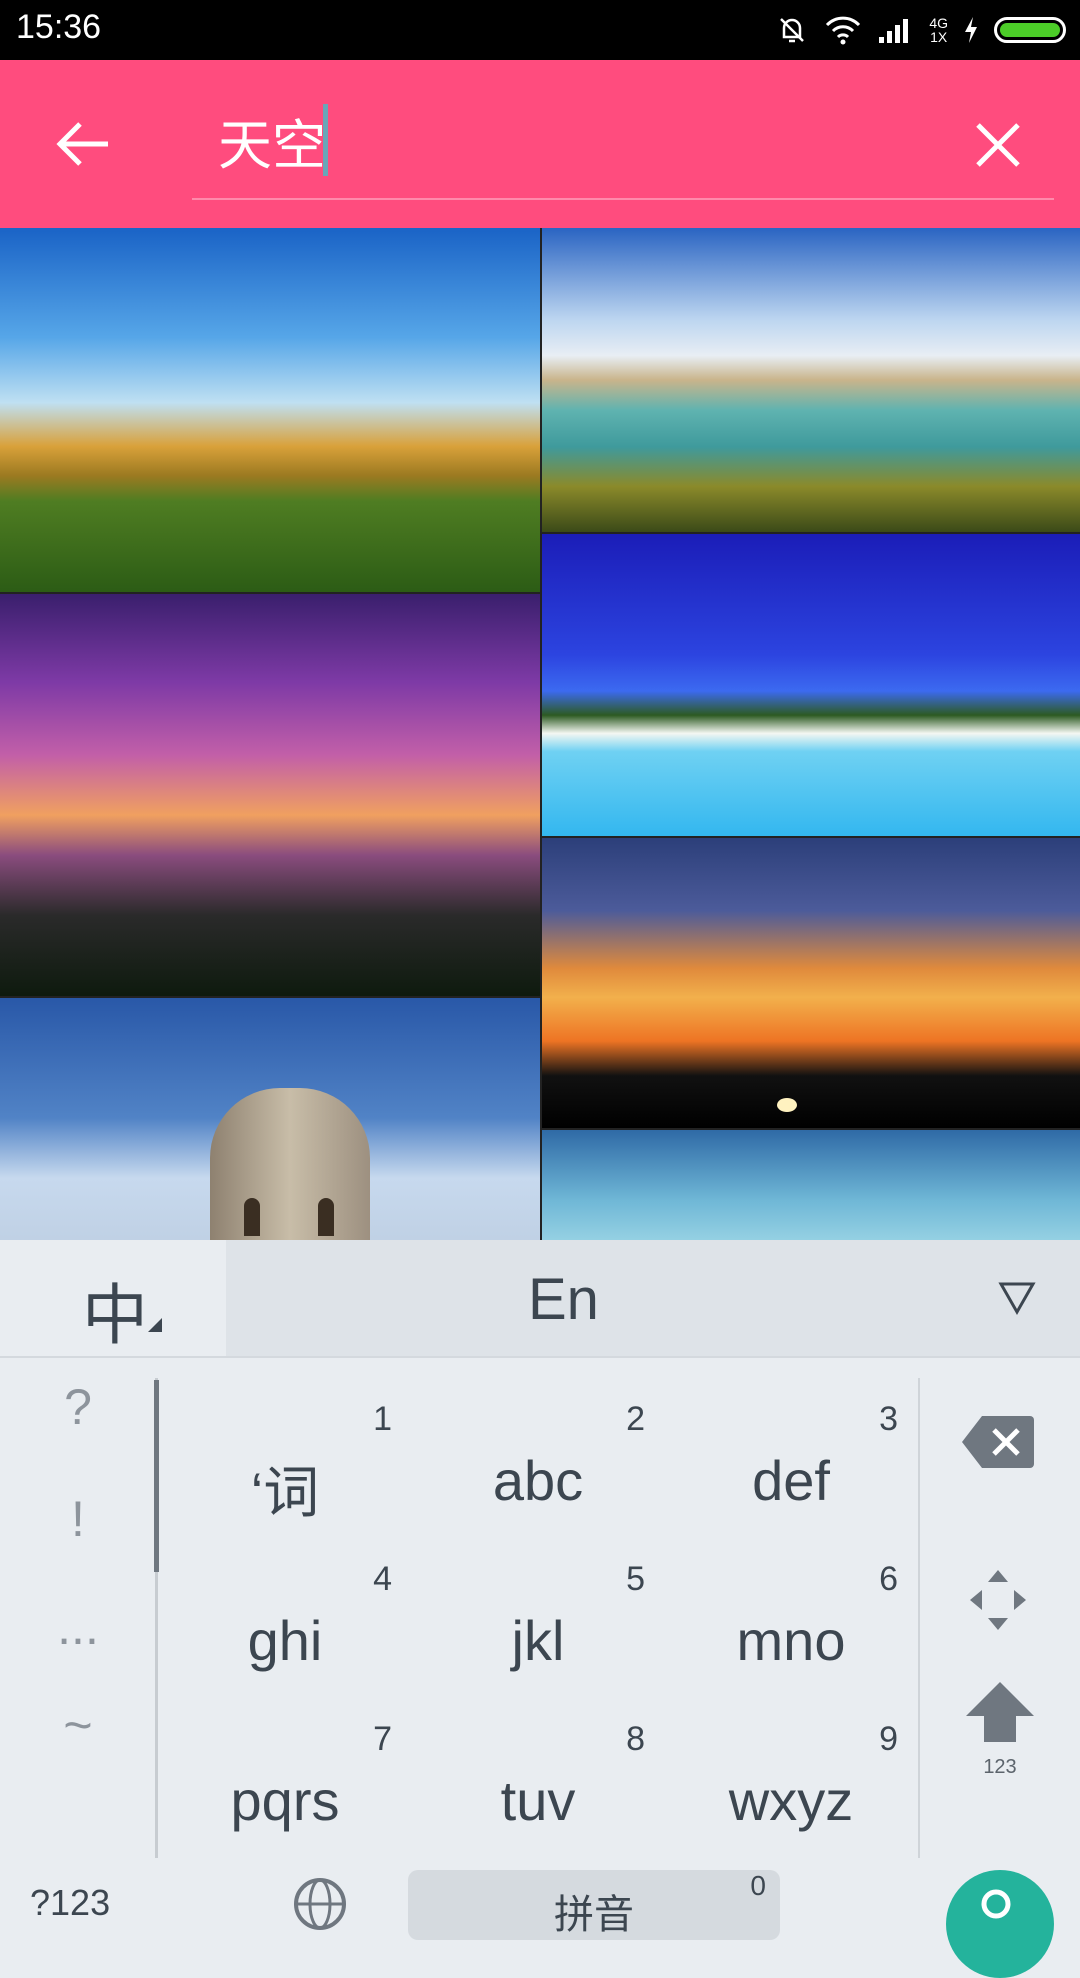  What do you see at coordinates (320, 1904) in the screenshot?
I see `globe-icon` at bounding box center [320, 1904].